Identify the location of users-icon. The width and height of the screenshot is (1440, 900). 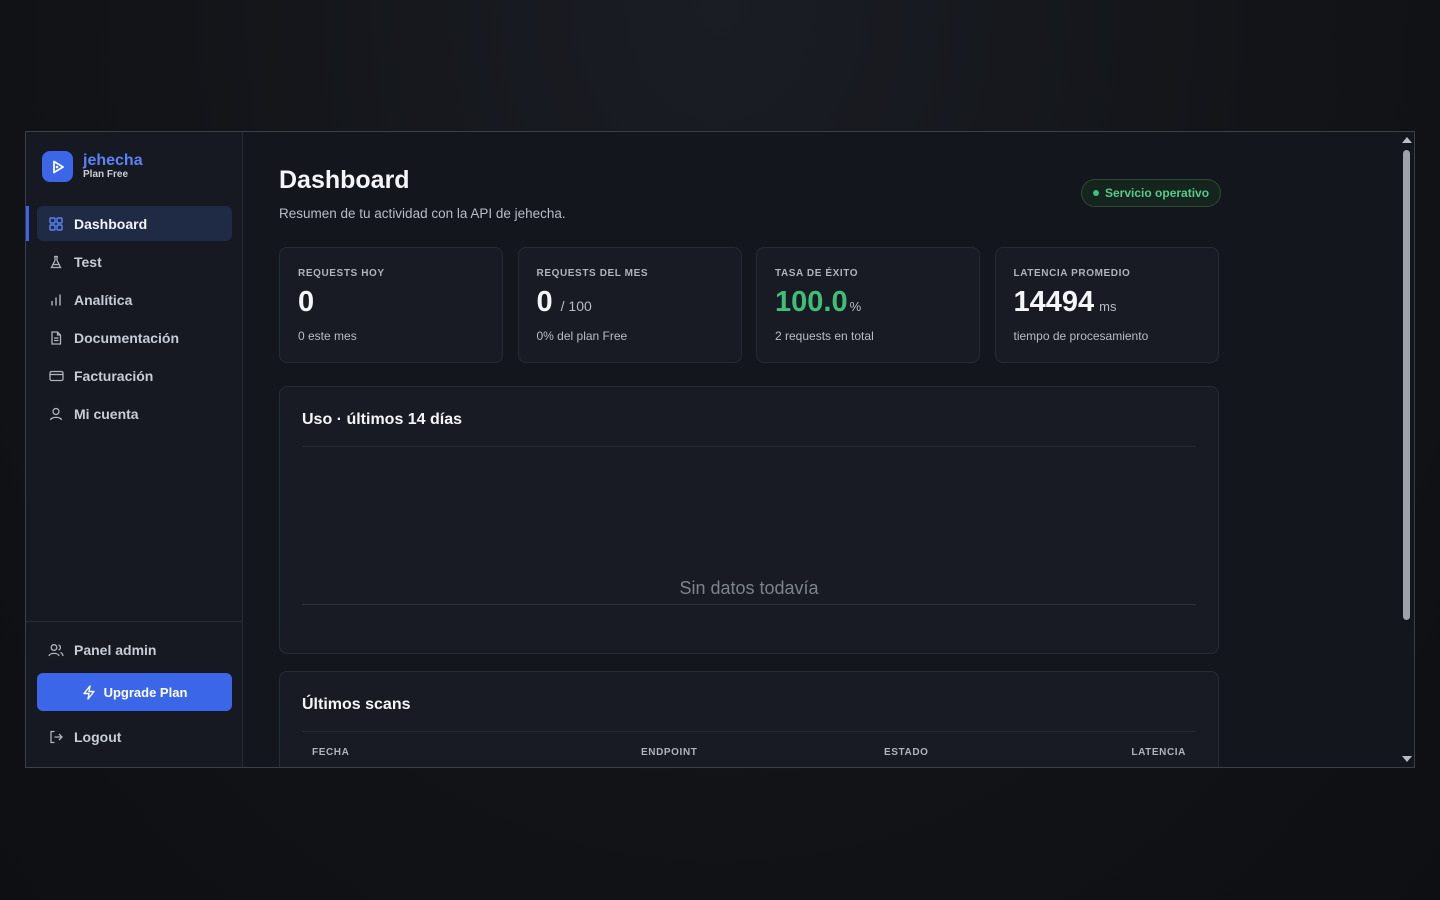
(56, 650).